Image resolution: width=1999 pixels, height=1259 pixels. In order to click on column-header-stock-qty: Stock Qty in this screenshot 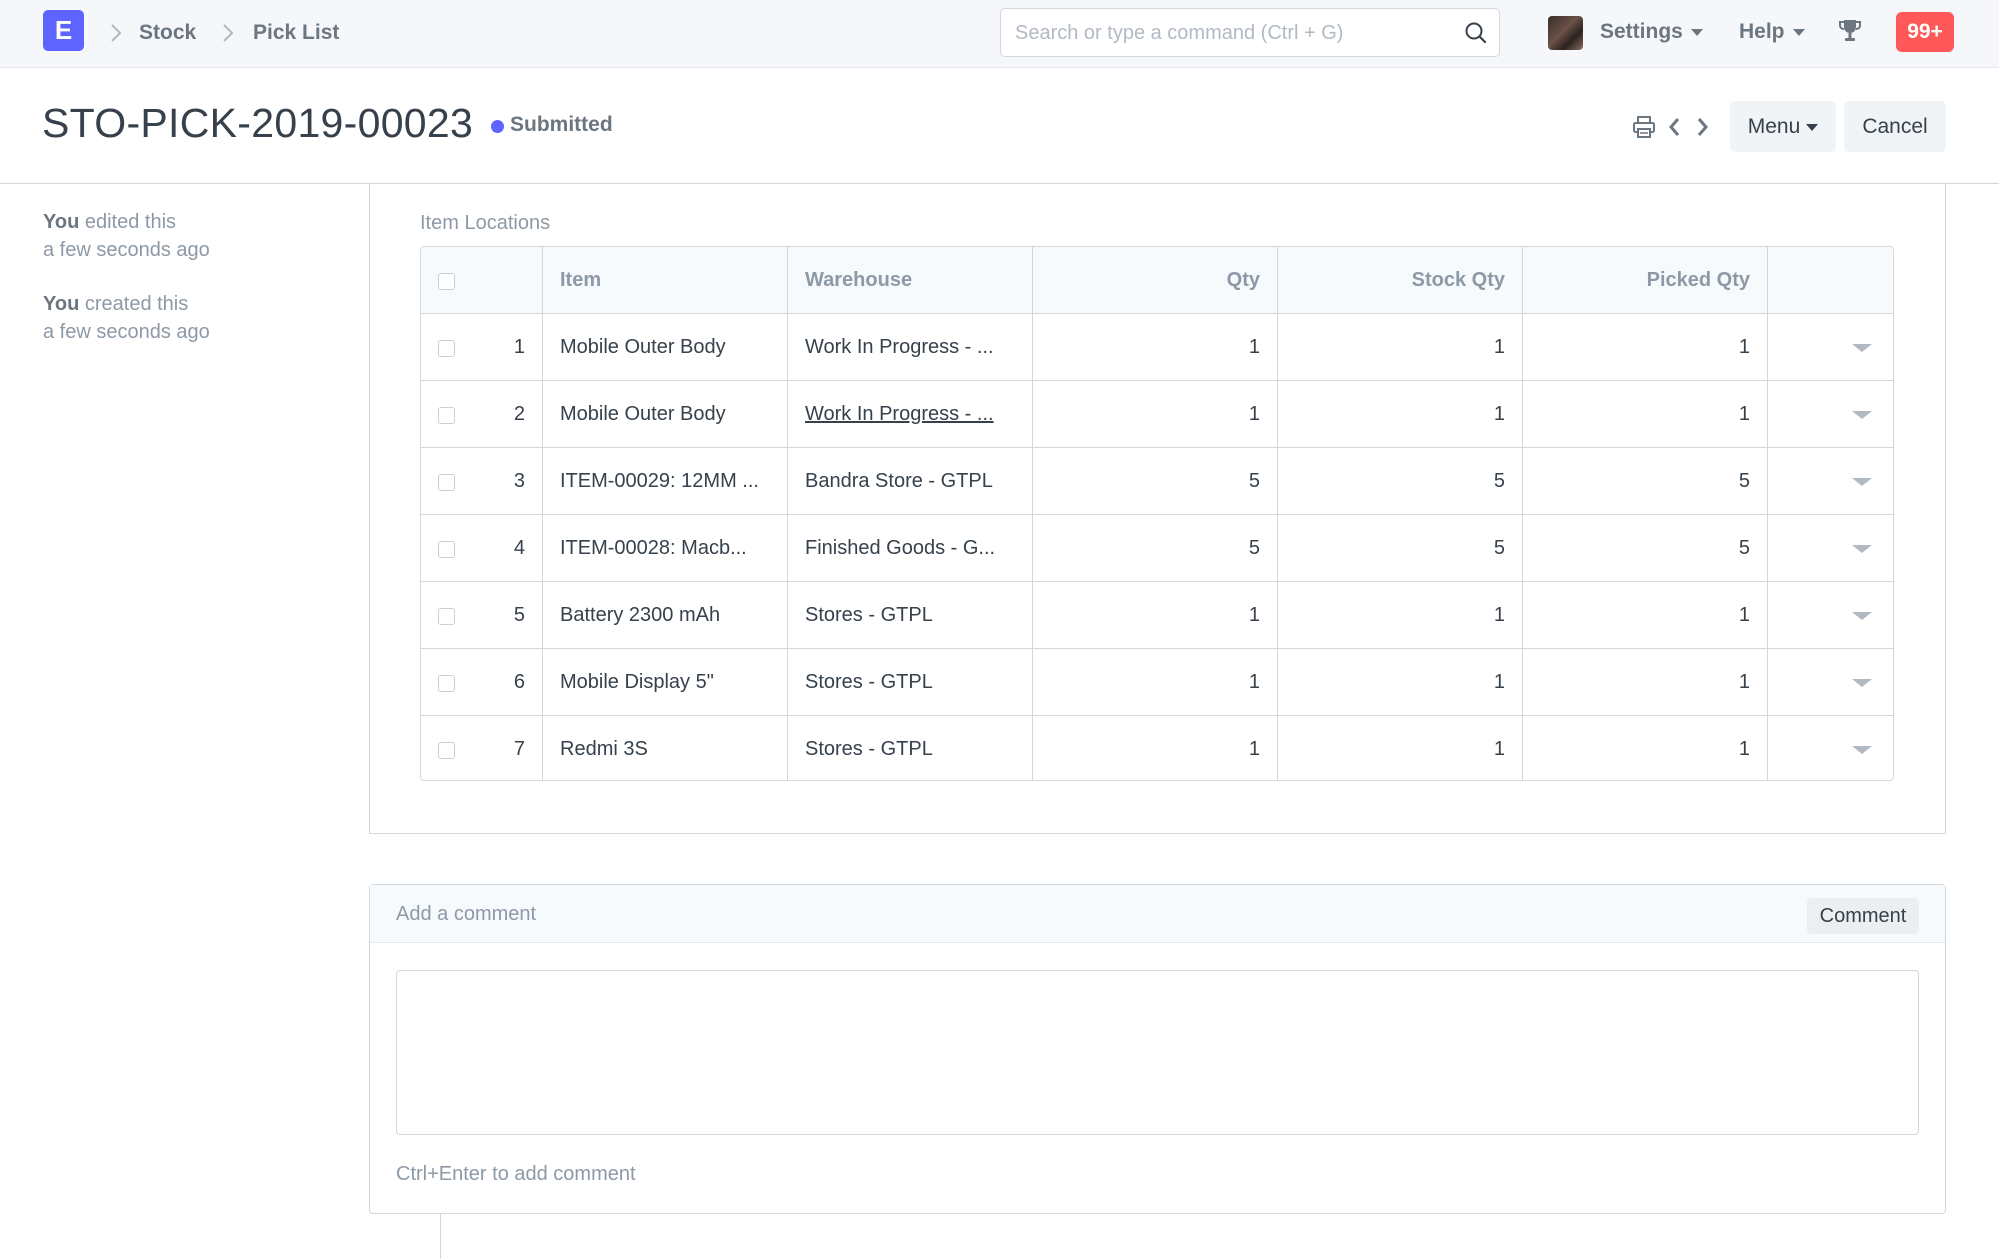, I will do `click(1400, 280)`.